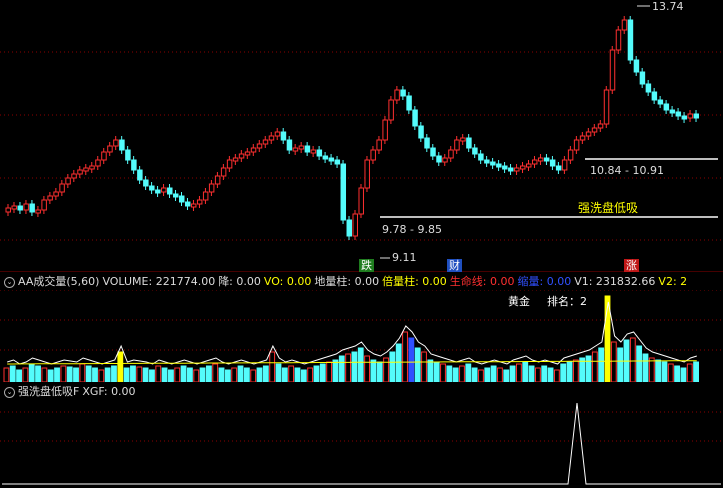  I want to click on fall-marker: 跌, so click(366, 265).